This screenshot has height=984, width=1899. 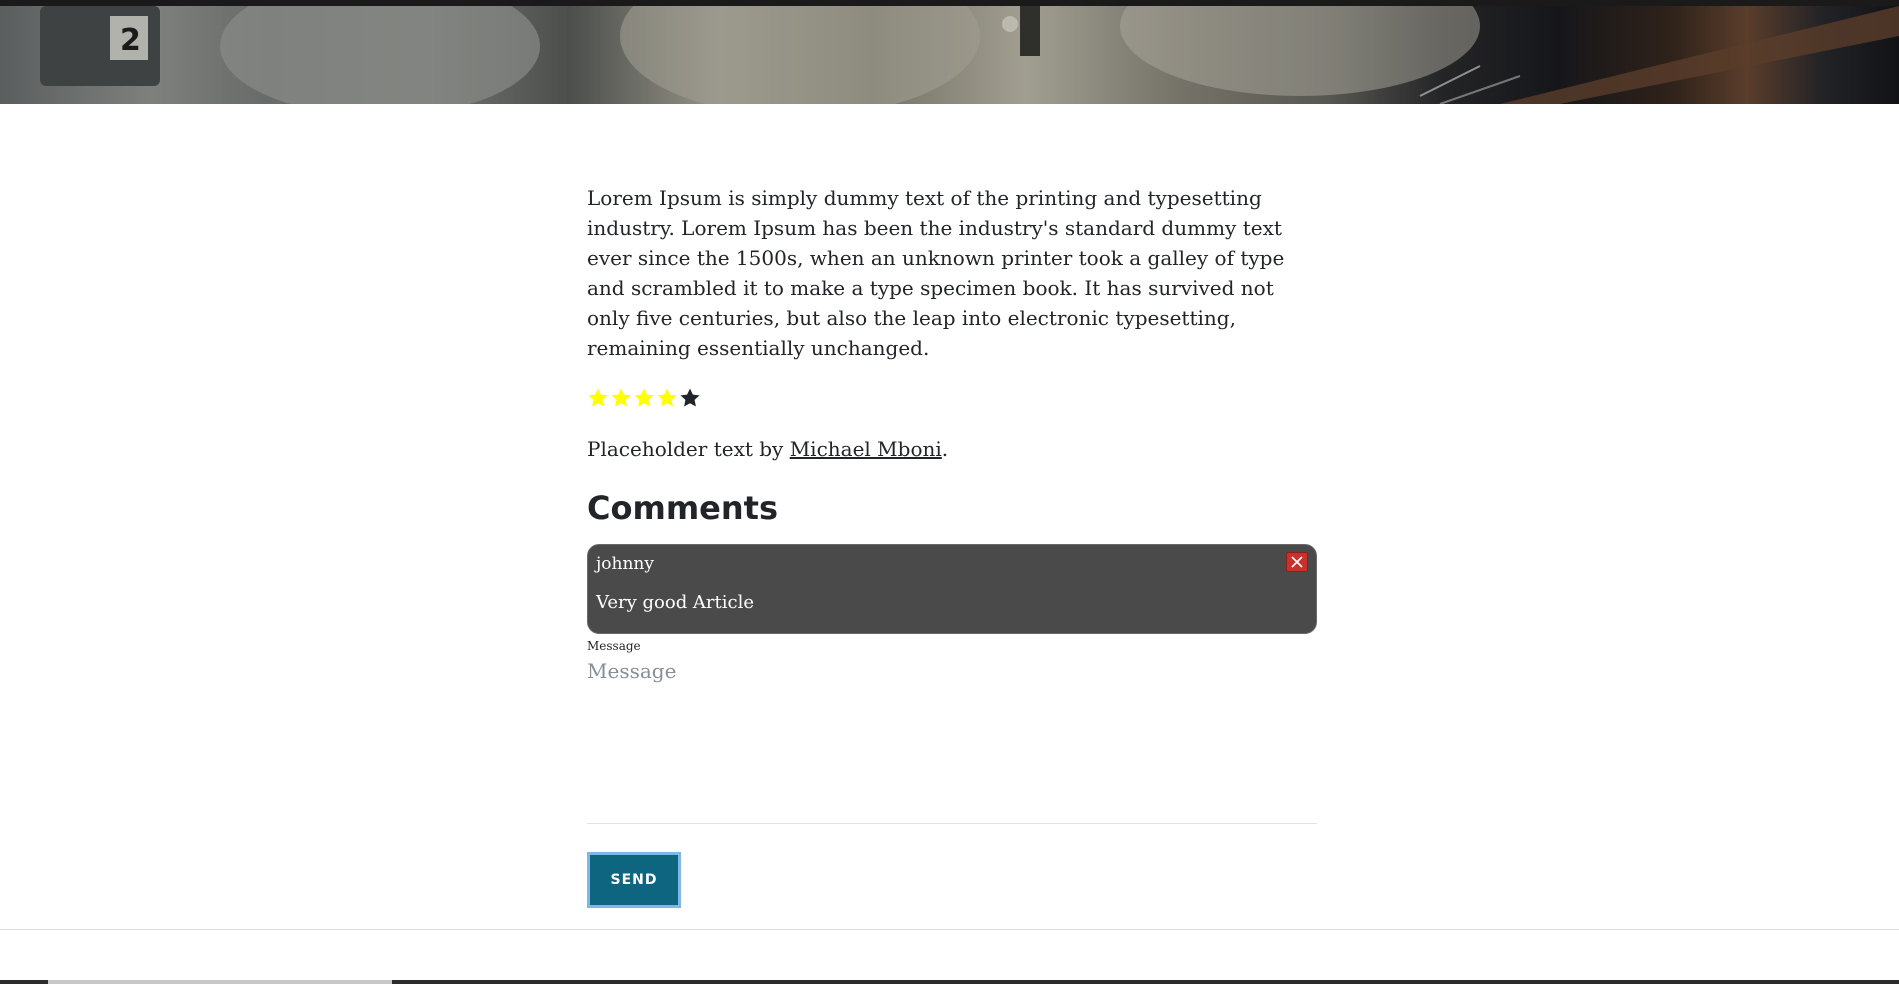 I want to click on attribution-suffix: ., so click(x=945, y=449).